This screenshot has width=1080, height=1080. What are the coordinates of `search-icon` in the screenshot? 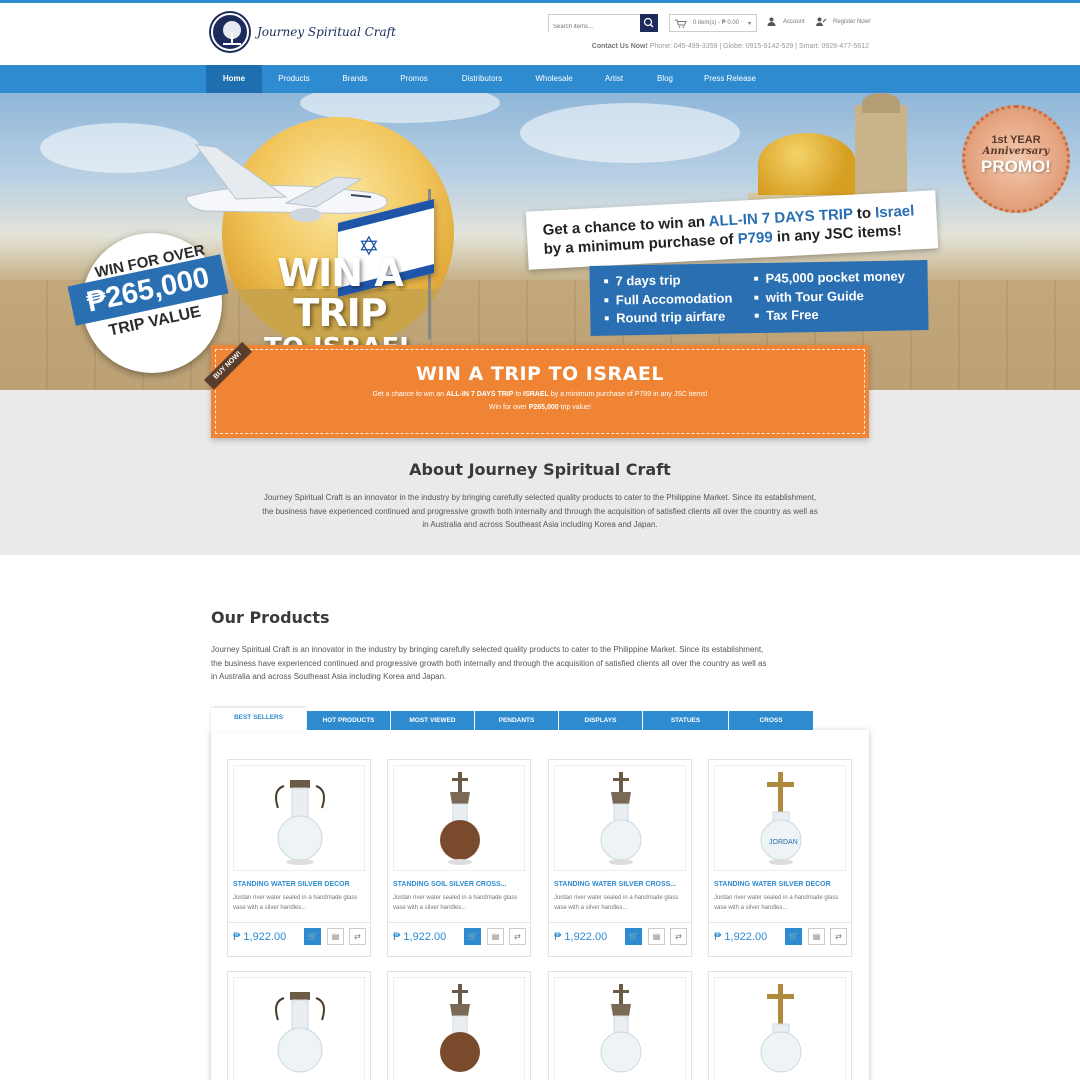 It's located at (648, 22).